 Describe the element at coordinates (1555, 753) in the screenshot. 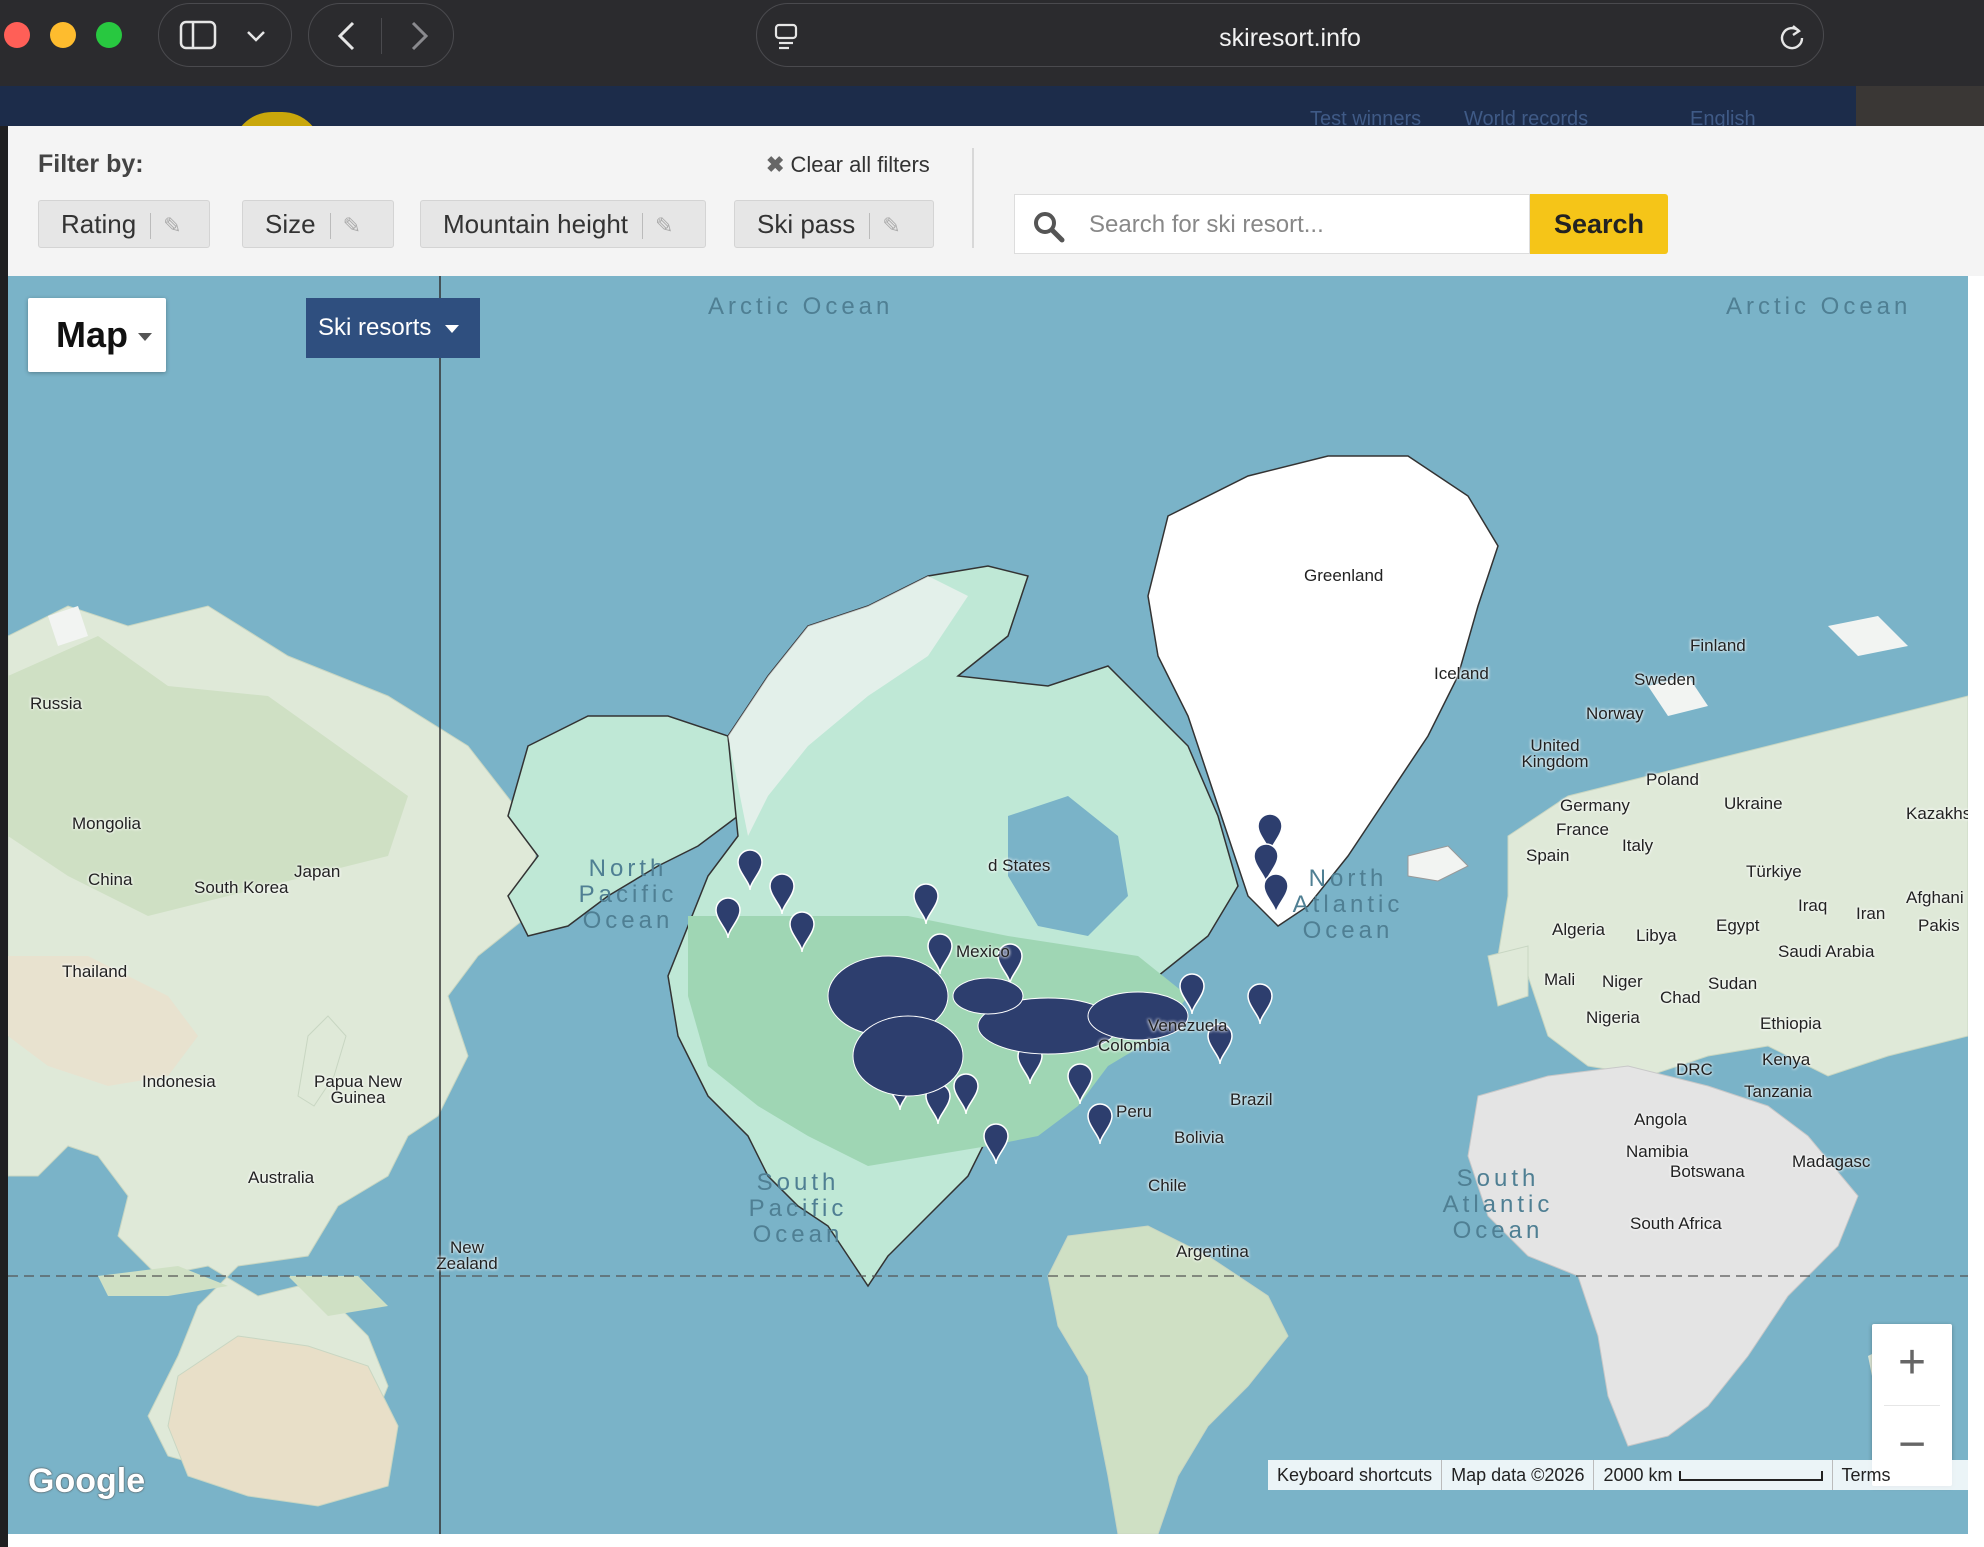

I see `place-label: United Kingdom` at that location.